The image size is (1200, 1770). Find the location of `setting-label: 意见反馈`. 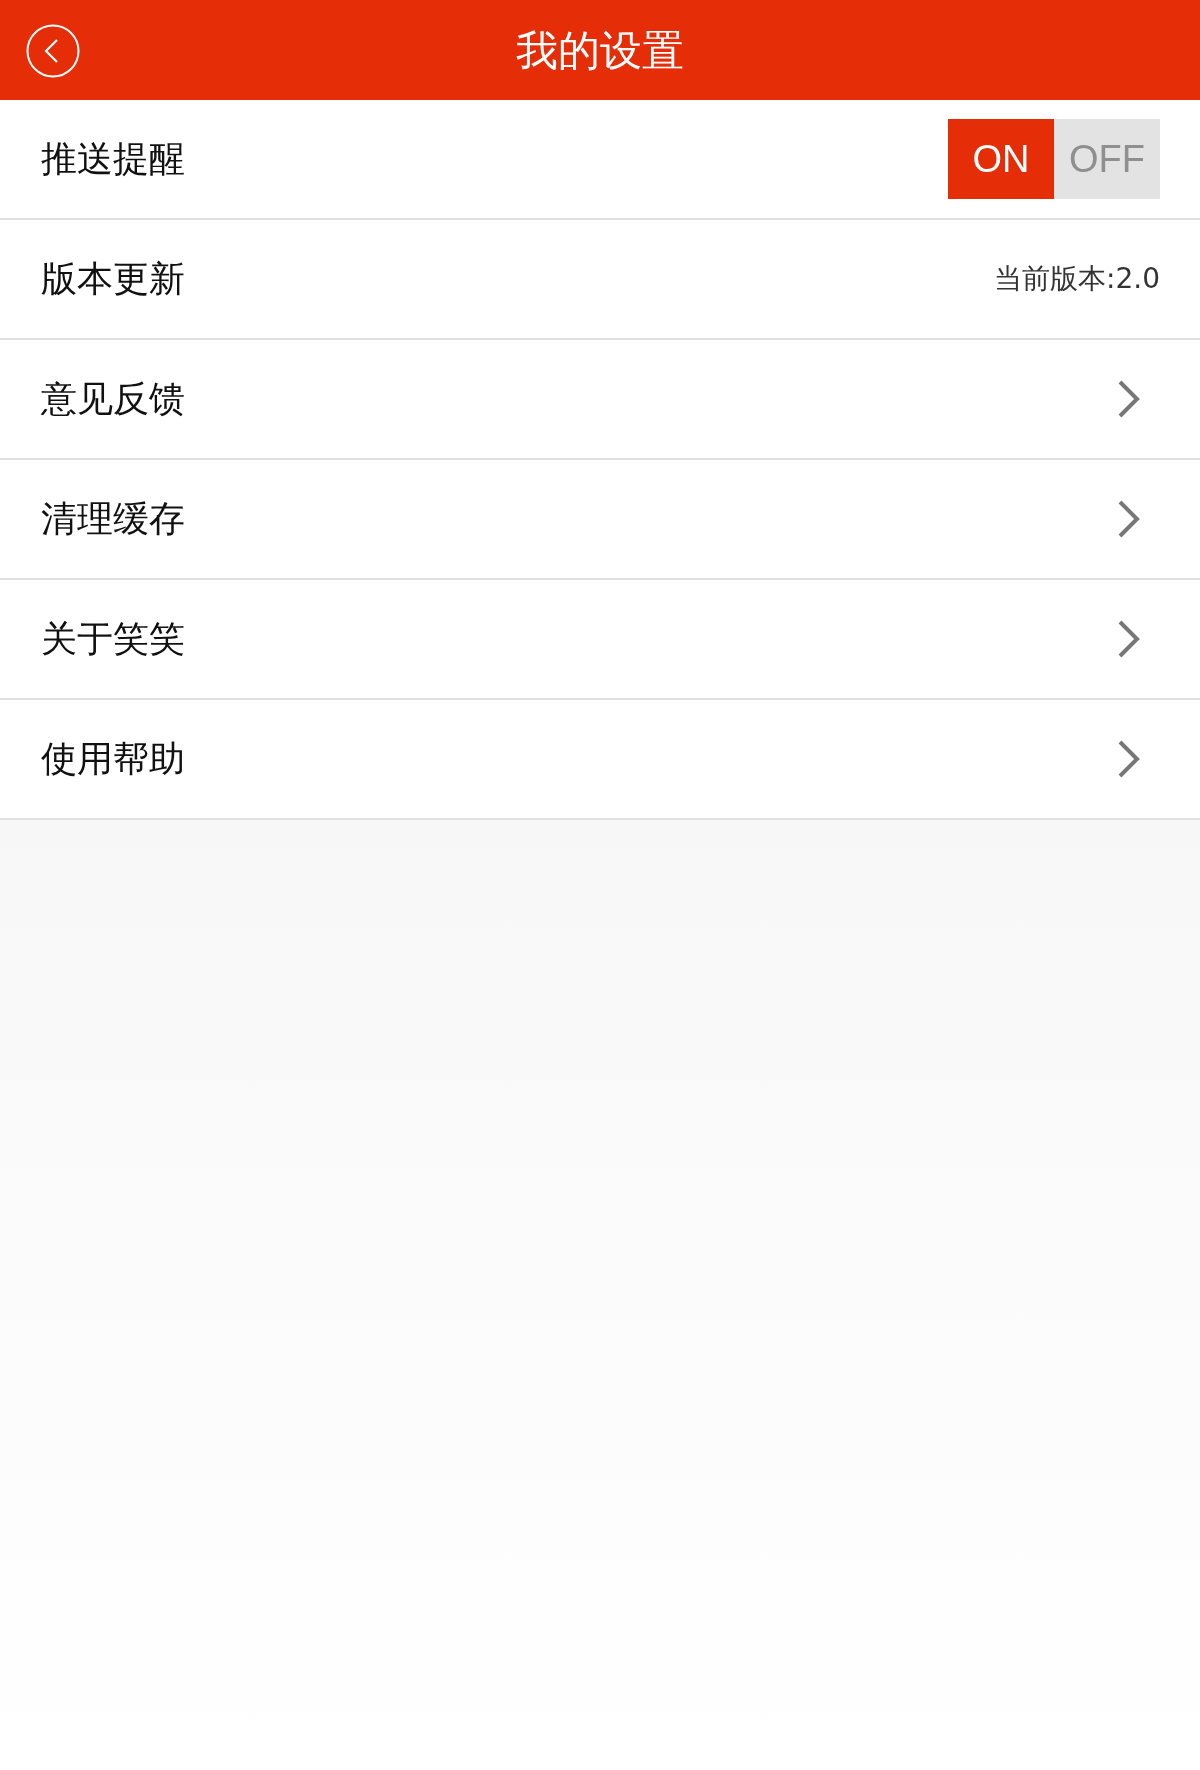

setting-label: 意见反馈 is located at coordinates (113, 399).